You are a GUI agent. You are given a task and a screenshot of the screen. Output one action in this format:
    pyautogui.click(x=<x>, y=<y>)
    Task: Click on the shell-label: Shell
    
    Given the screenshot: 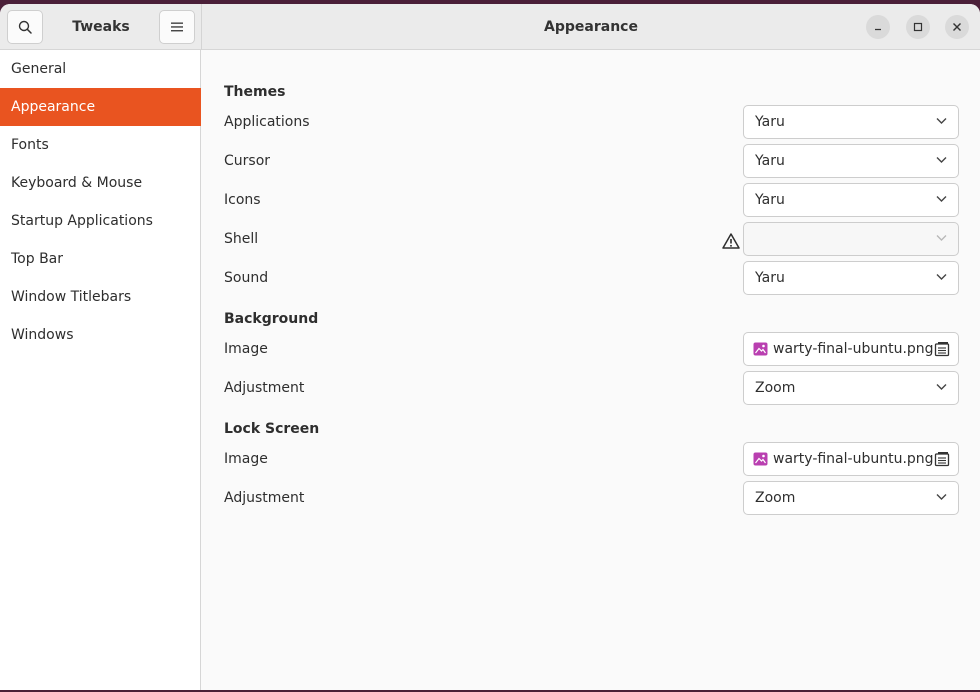 What is the action you would take?
    pyautogui.click(x=241, y=239)
    